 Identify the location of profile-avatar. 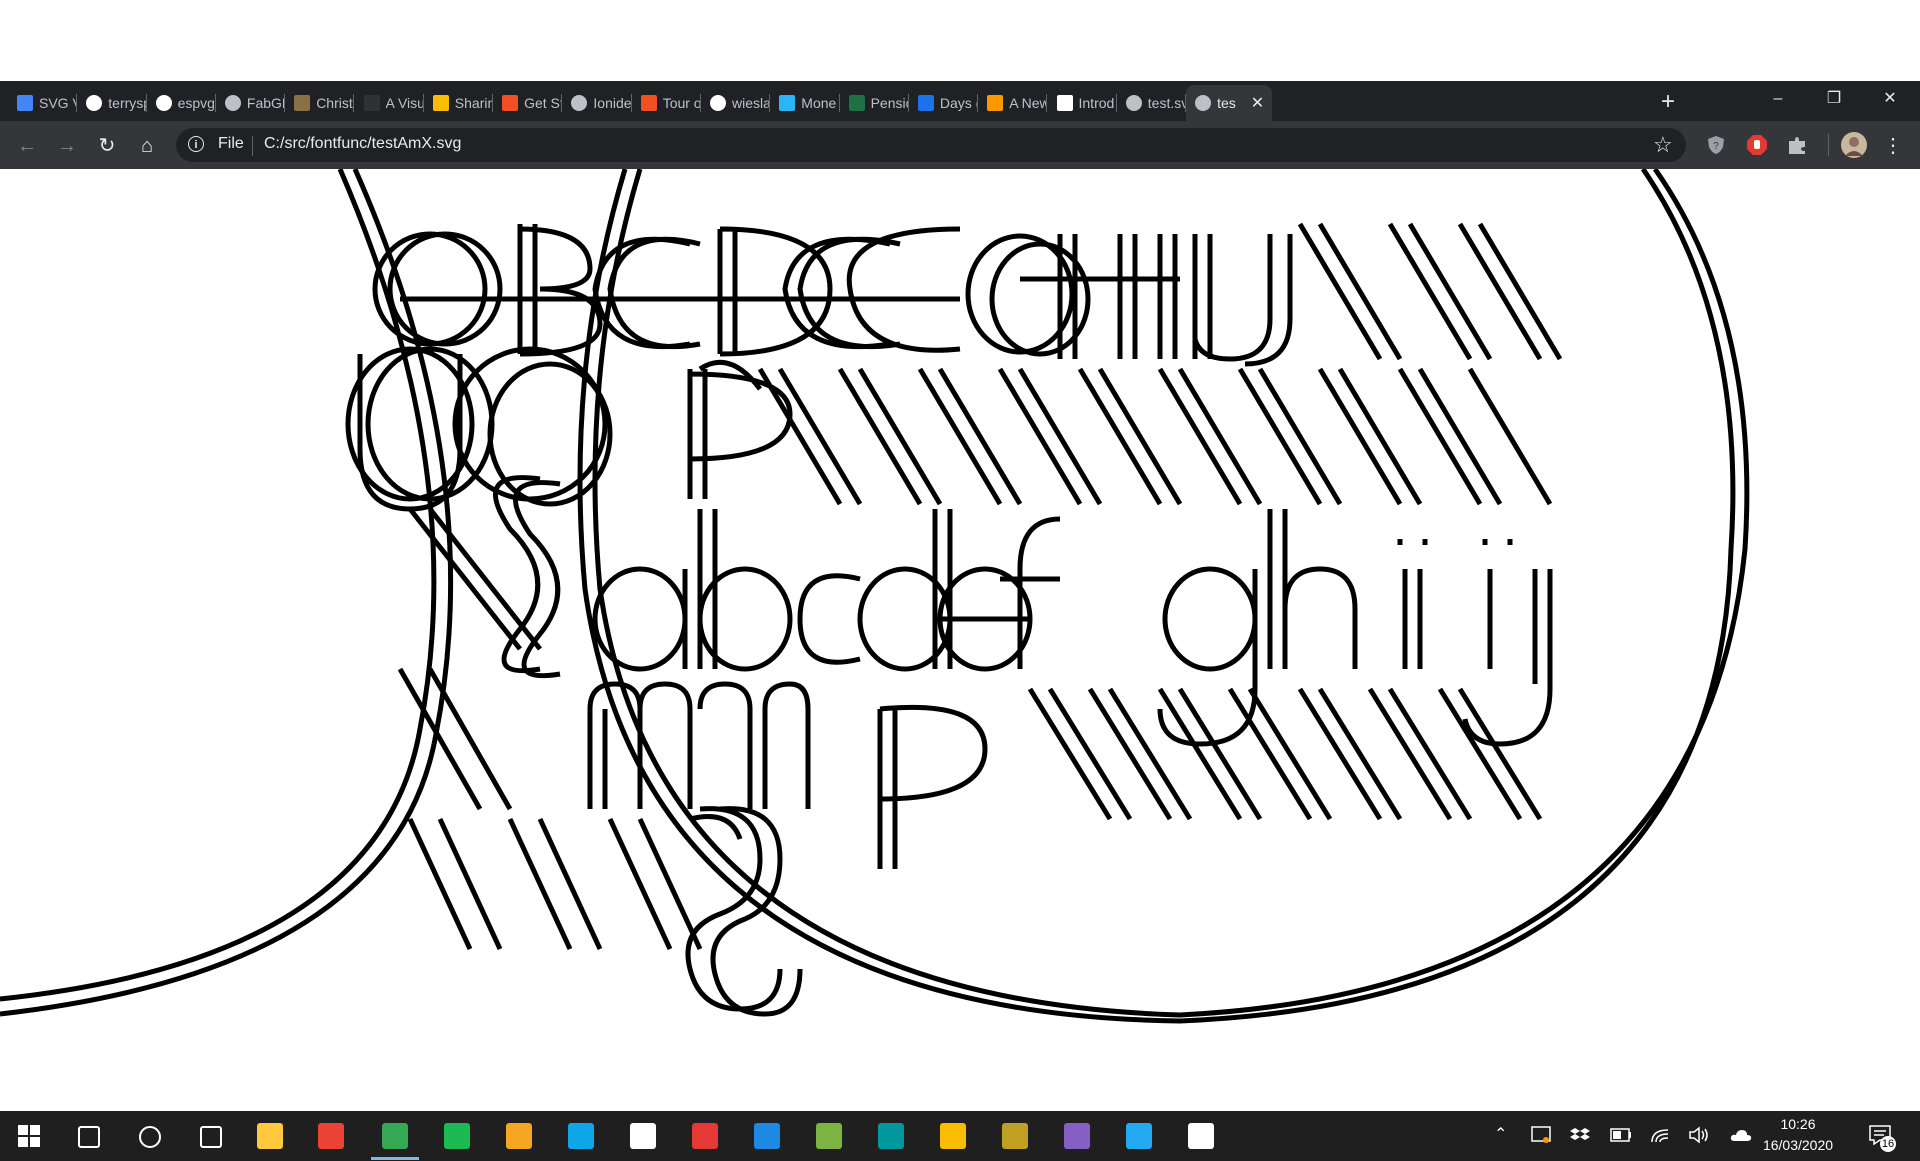
(1854, 145).